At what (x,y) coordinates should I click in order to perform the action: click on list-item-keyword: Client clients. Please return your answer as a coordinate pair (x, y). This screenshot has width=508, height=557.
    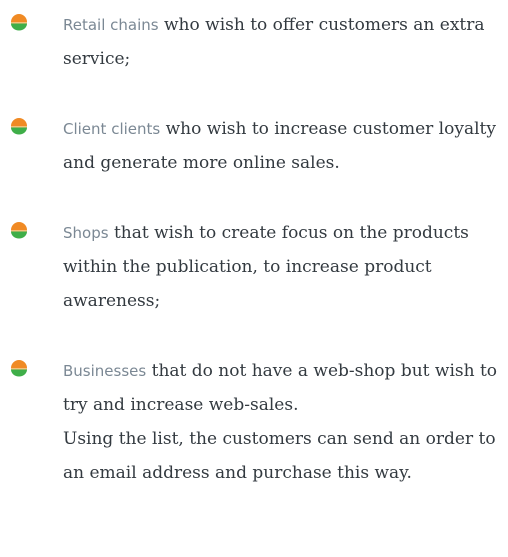
    Looking at the image, I should click on (112, 129).